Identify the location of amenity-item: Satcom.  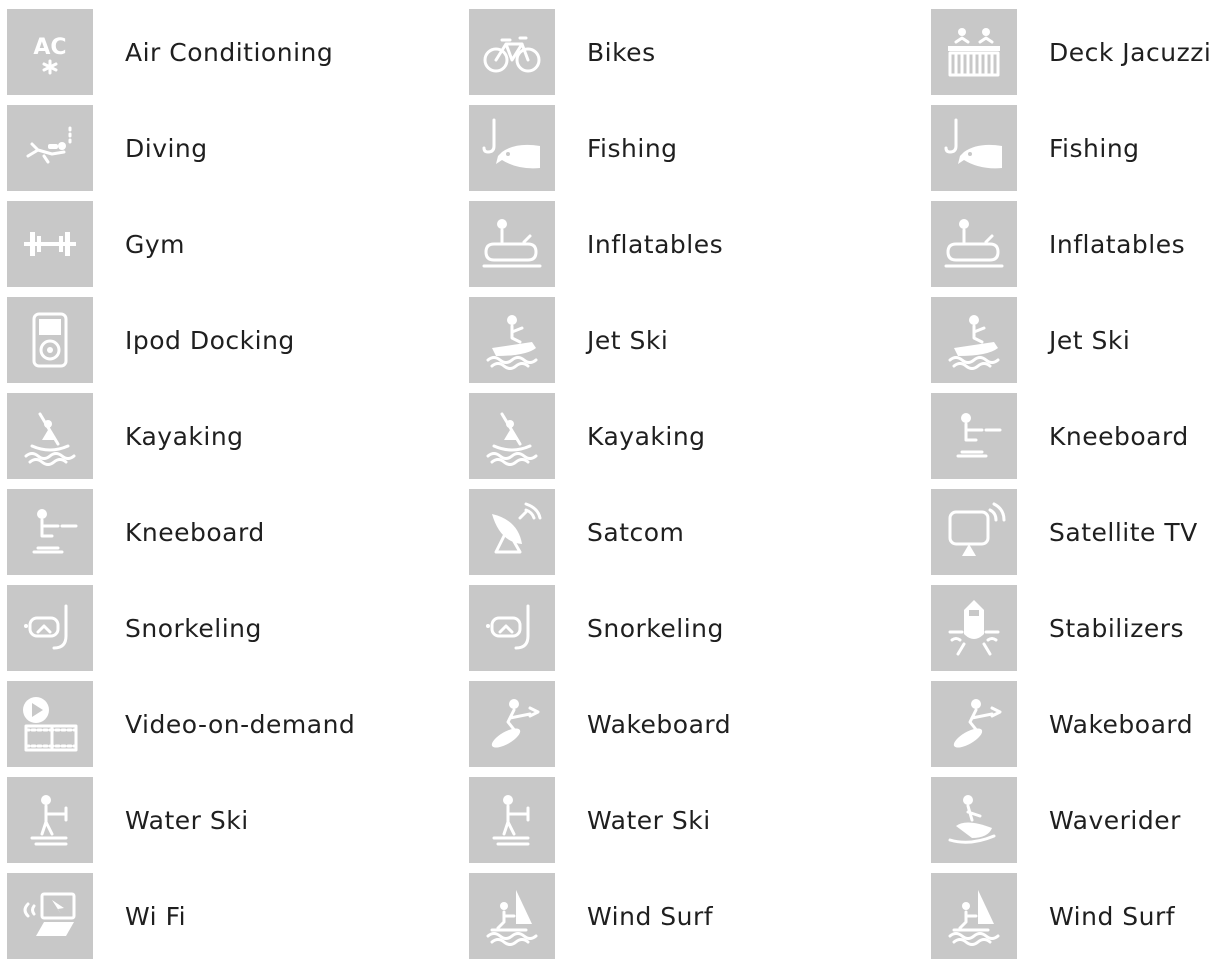
(600, 532).